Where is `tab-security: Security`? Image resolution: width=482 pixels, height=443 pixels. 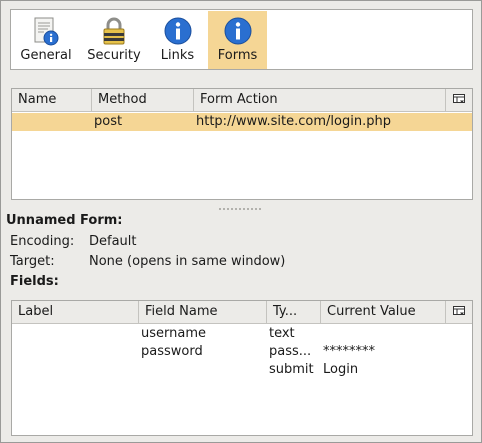 tab-security: Security is located at coordinates (114, 40).